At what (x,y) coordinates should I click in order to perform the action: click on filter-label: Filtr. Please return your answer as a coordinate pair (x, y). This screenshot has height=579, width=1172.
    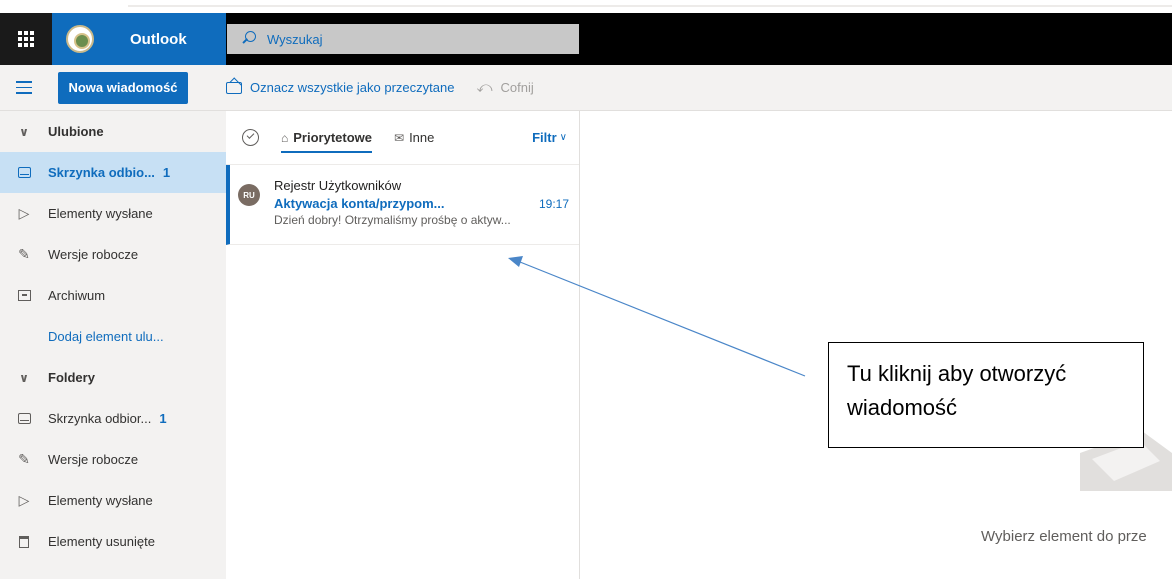
    Looking at the image, I should click on (544, 137).